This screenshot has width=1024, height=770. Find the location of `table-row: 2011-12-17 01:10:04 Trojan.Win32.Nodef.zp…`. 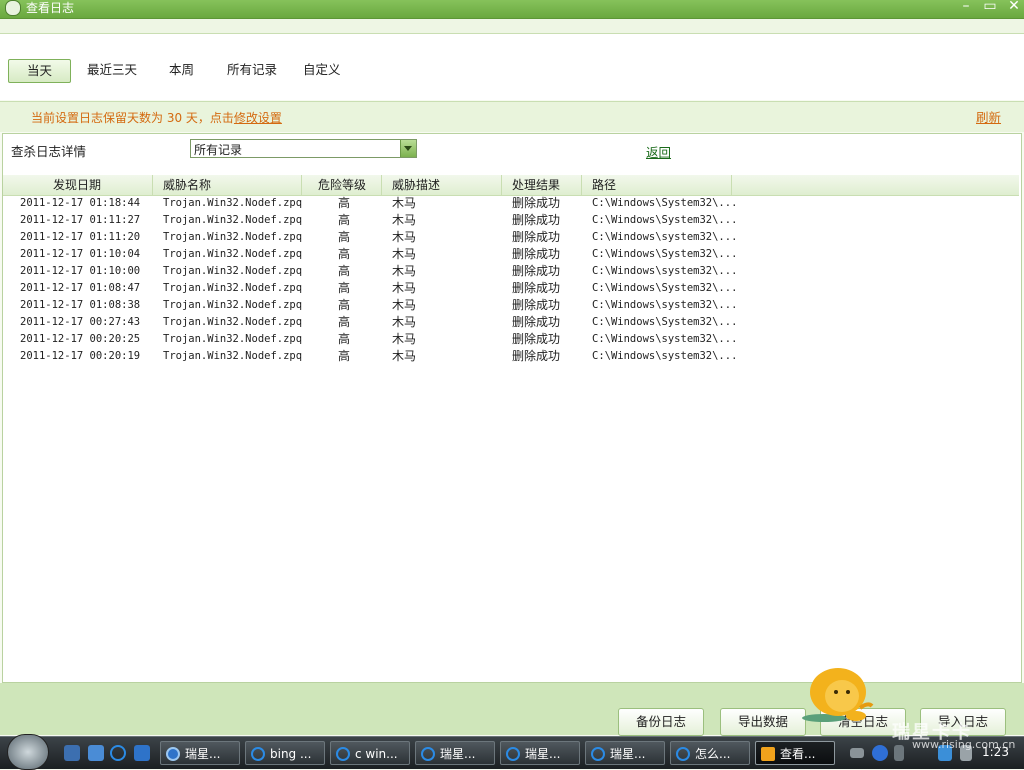

table-row: 2011-12-17 01:10:04 Trojan.Win32.Nodef.zp… is located at coordinates (511, 254).